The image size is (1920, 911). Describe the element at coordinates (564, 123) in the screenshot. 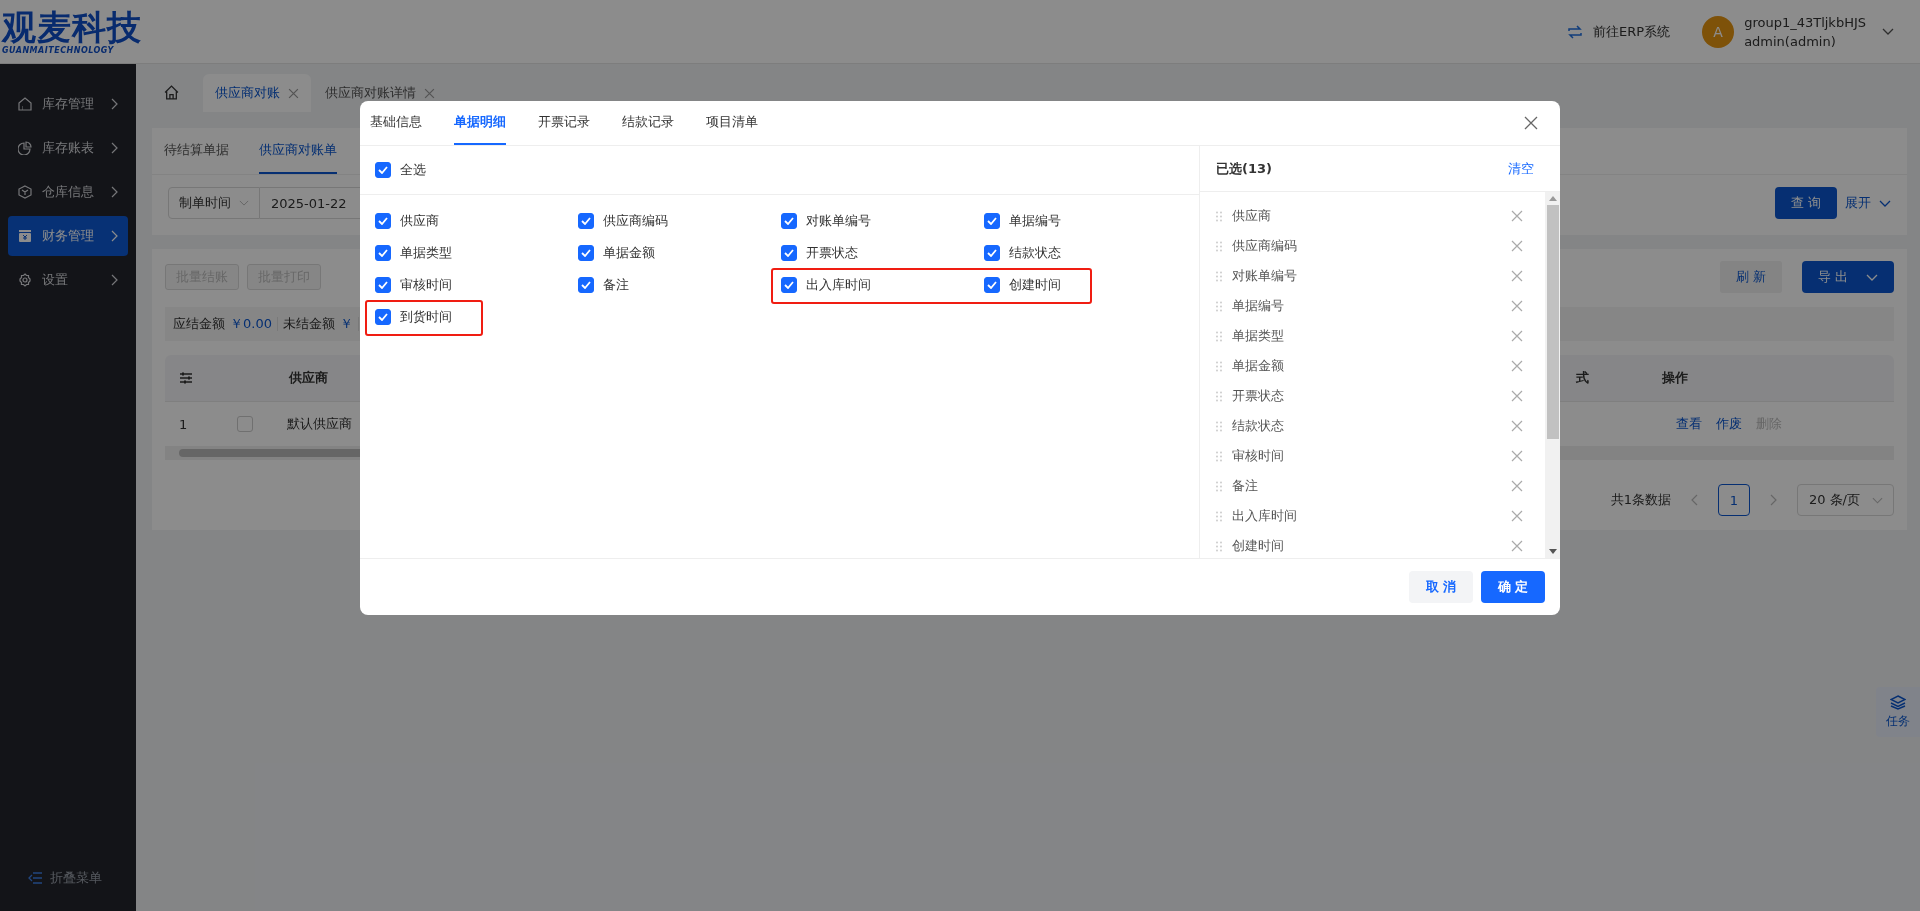

I see `dialog-tab: 开票记录` at that location.